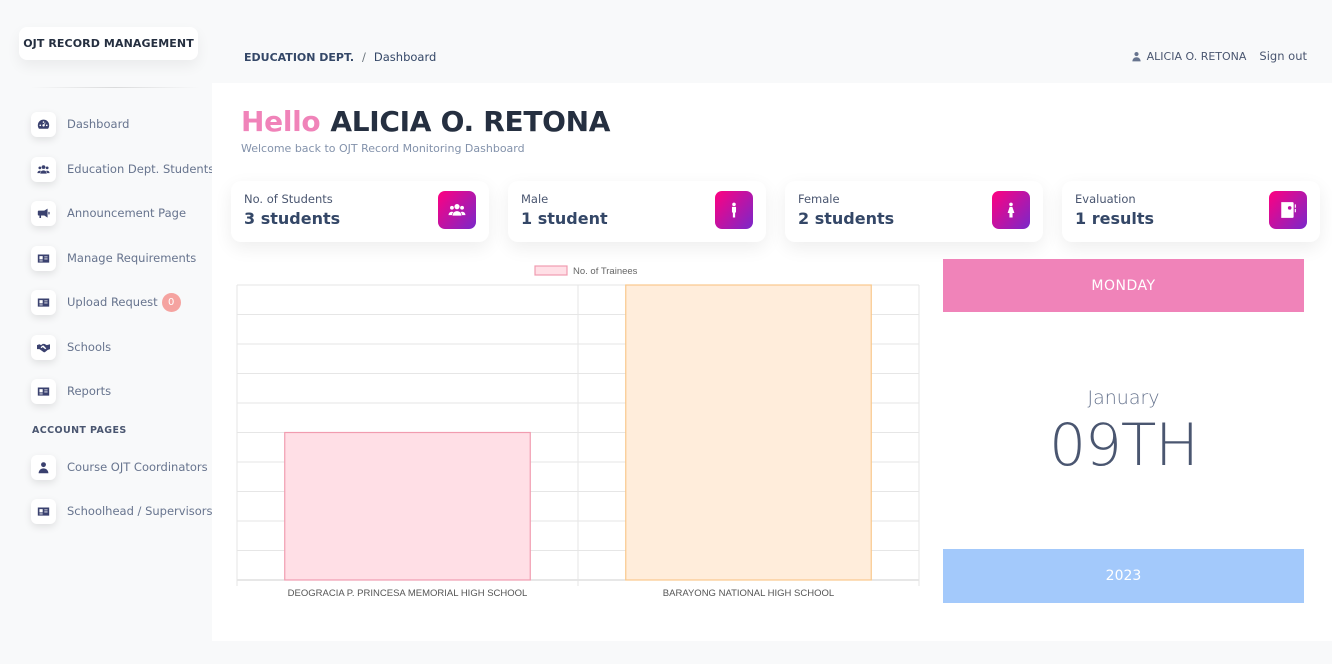 The height and width of the screenshot is (664, 1332). What do you see at coordinates (1124, 445) in the screenshot?
I see `calendar-date: 09TH` at bounding box center [1124, 445].